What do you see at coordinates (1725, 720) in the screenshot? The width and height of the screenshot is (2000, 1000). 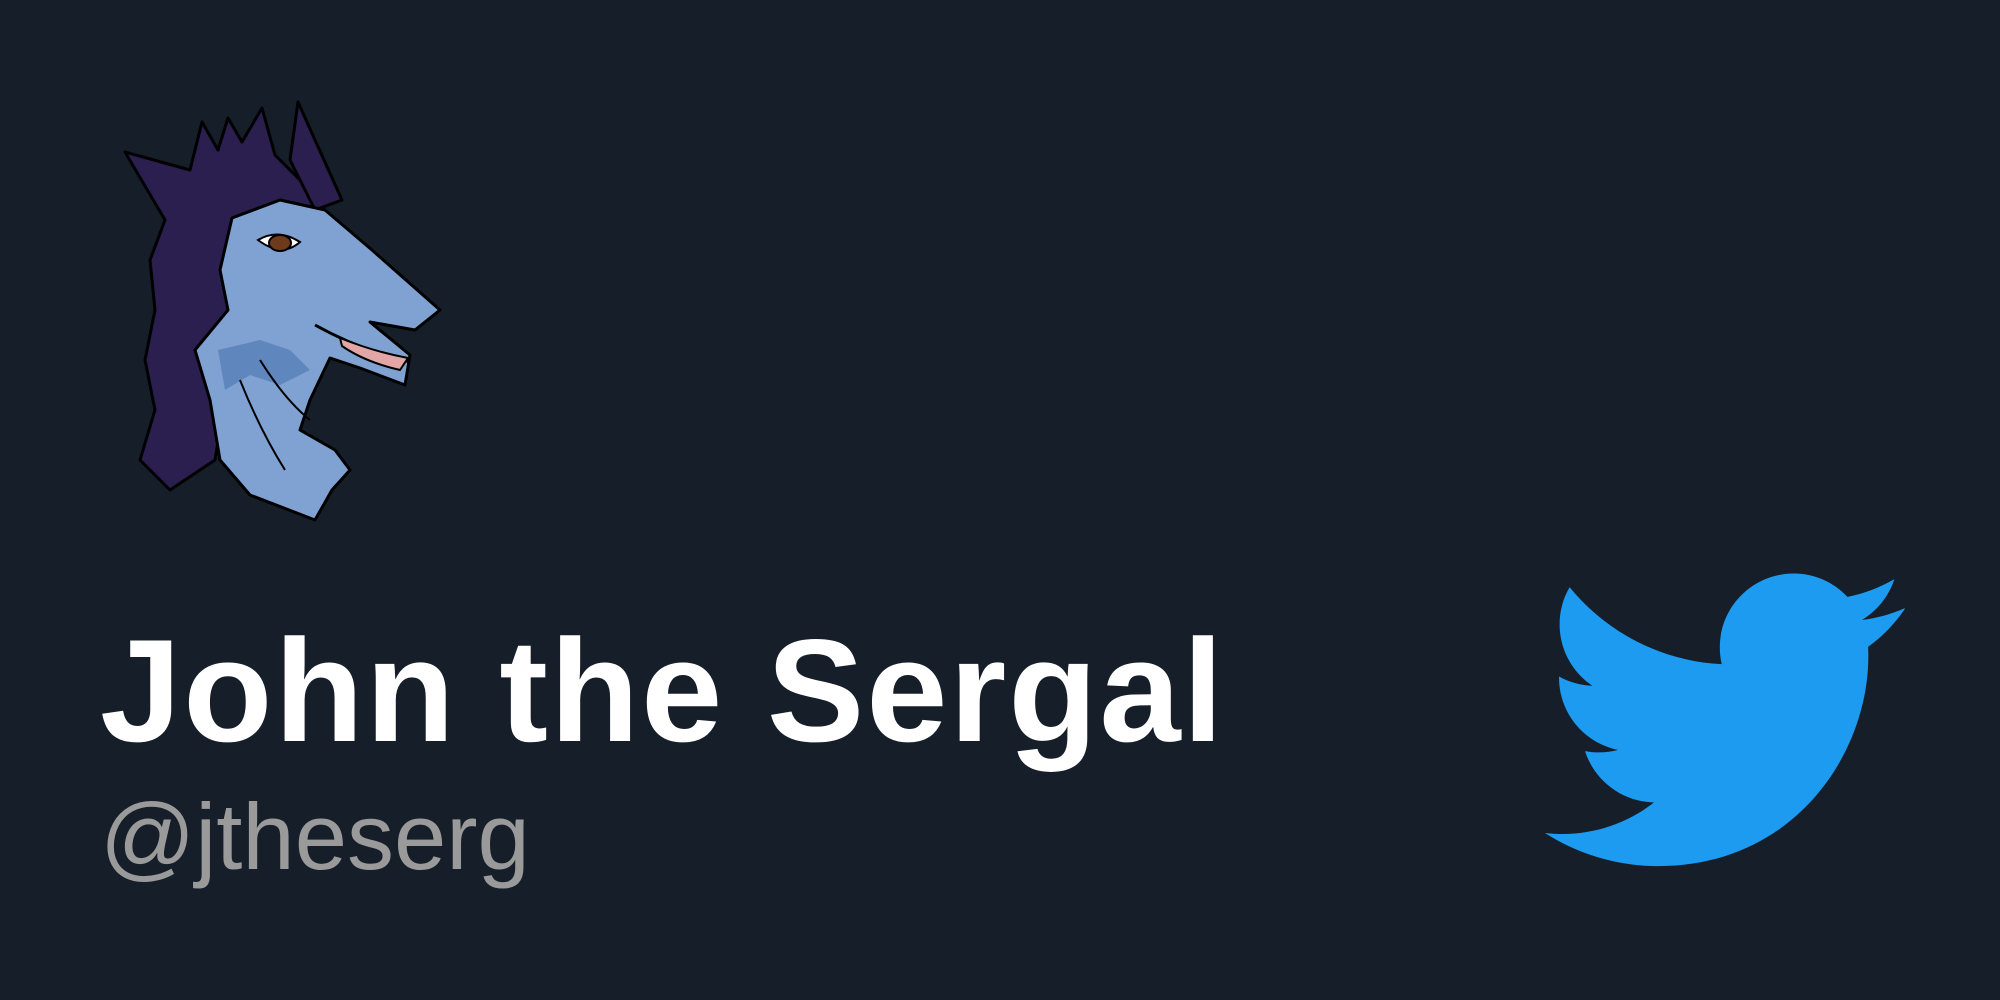 I see `twitter-bird-icon` at bounding box center [1725, 720].